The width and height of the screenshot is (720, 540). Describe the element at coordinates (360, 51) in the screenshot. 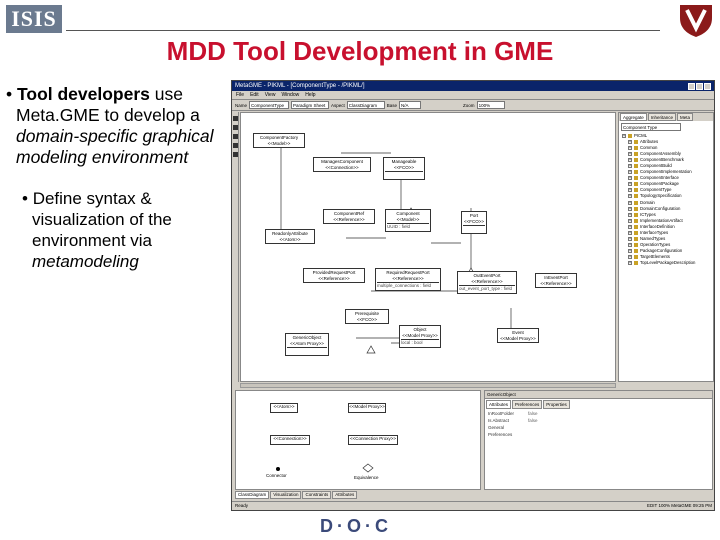

I see `slide-title: MDD Tool Development in GME` at that location.